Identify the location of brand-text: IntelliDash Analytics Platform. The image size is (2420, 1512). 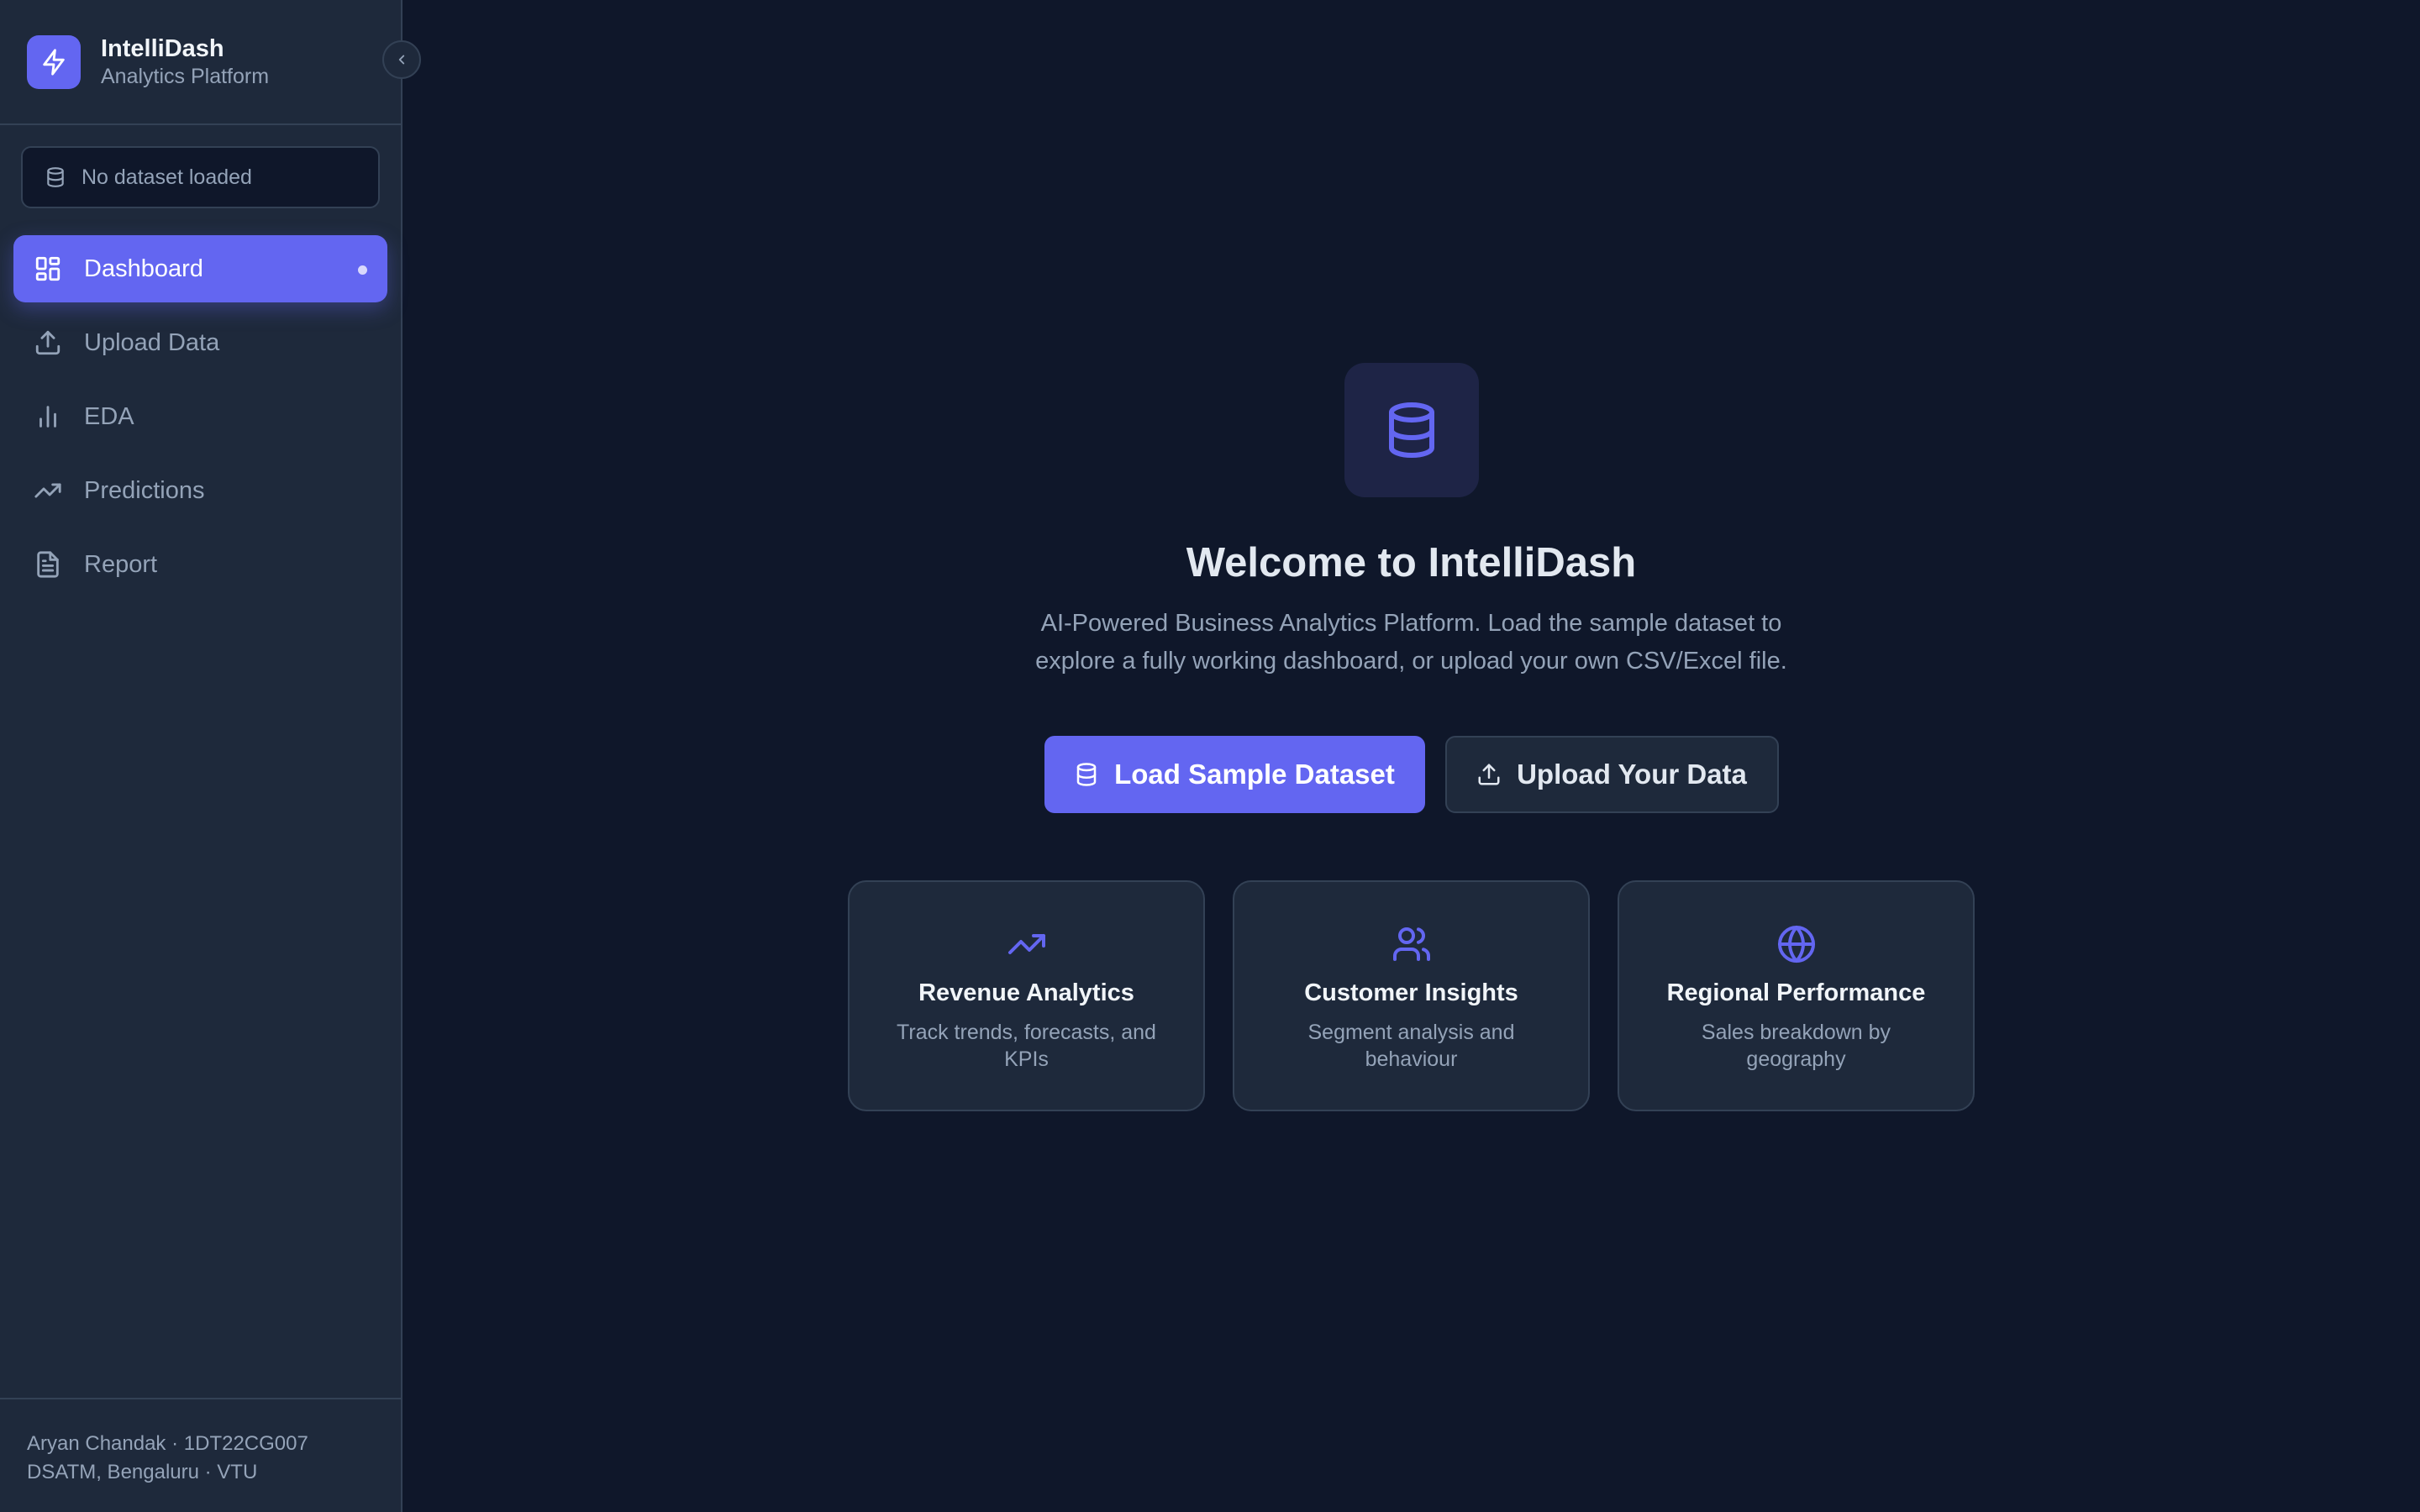
(185, 62).